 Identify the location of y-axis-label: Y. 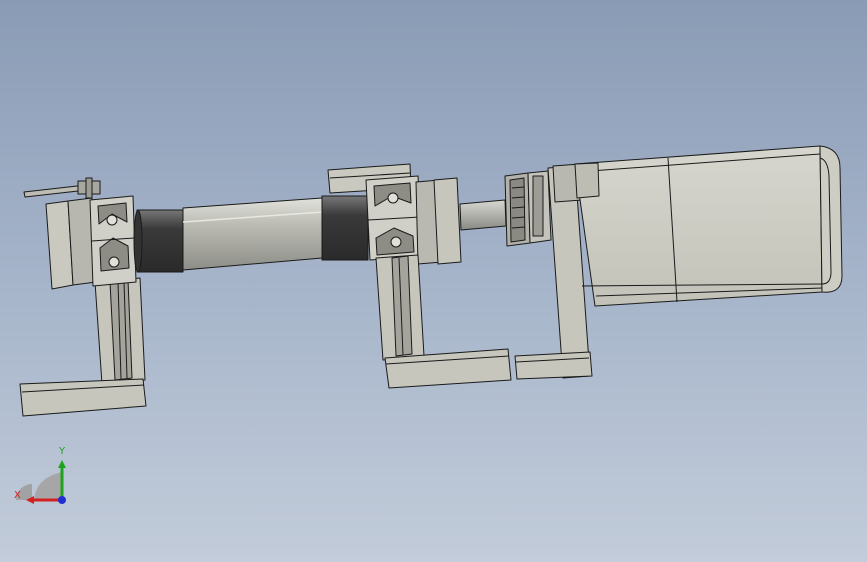
(62, 451).